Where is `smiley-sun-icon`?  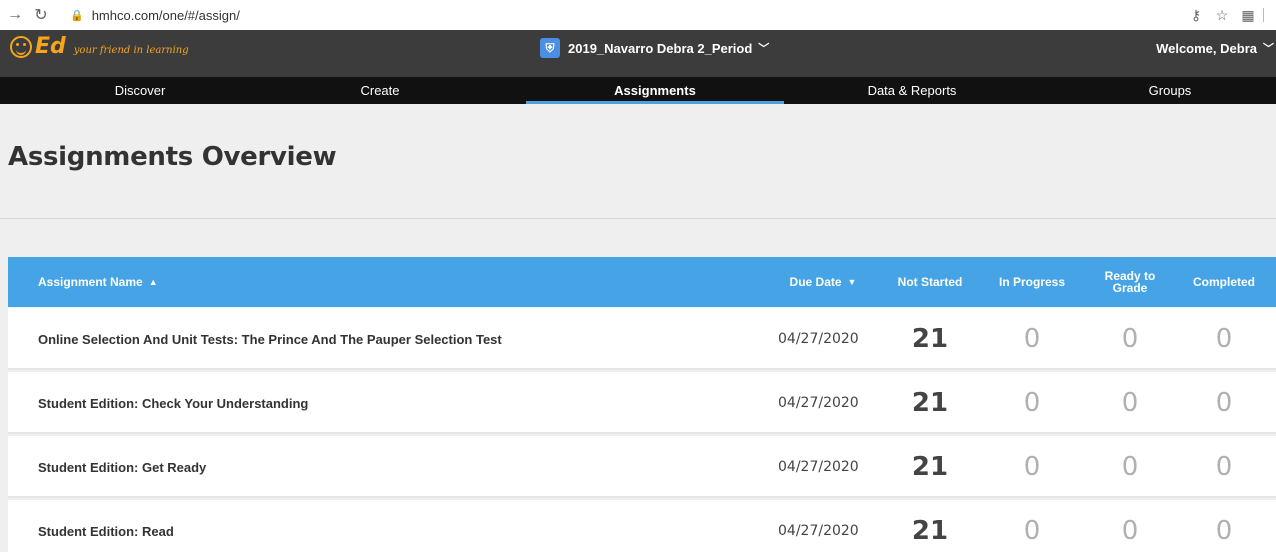 smiley-sun-icon is located at coordinates (21, 46).